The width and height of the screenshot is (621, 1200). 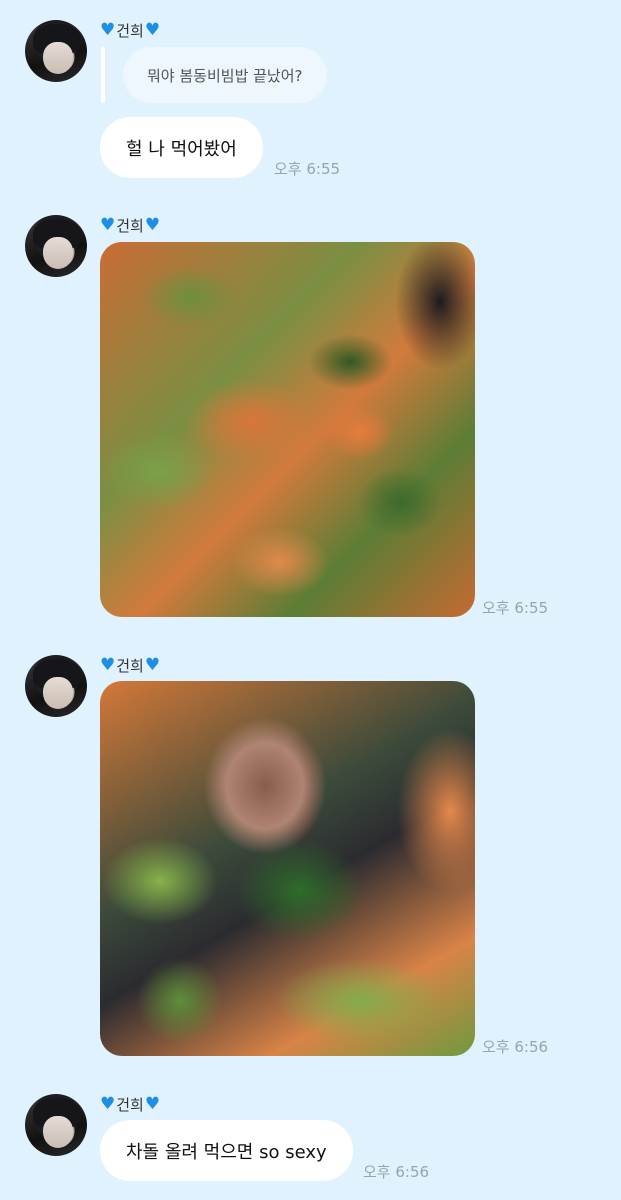 What do you see at coordinates (225, 75) in the screenshot?
I see `quoted-message: 뭐야 봄동비빔밥 끝났어?` at bounding box center [225, 75].